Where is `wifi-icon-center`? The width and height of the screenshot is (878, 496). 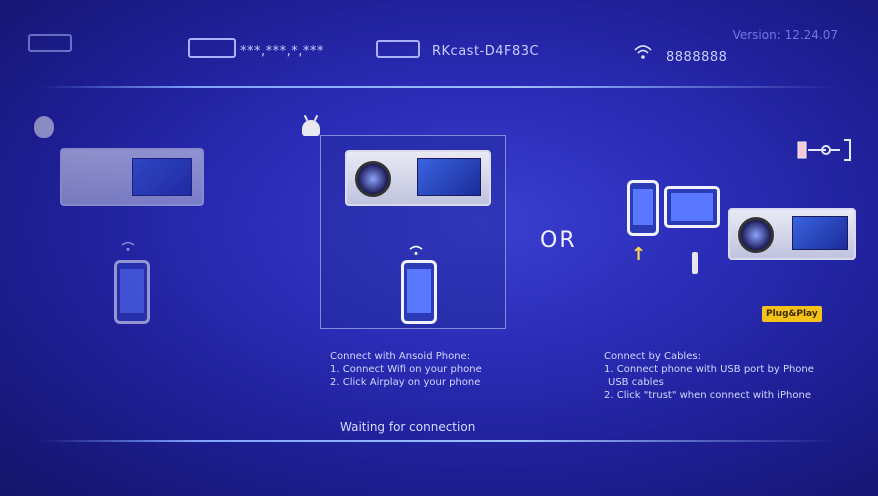 wifi-icon-center is located at coordinates (416, 252).